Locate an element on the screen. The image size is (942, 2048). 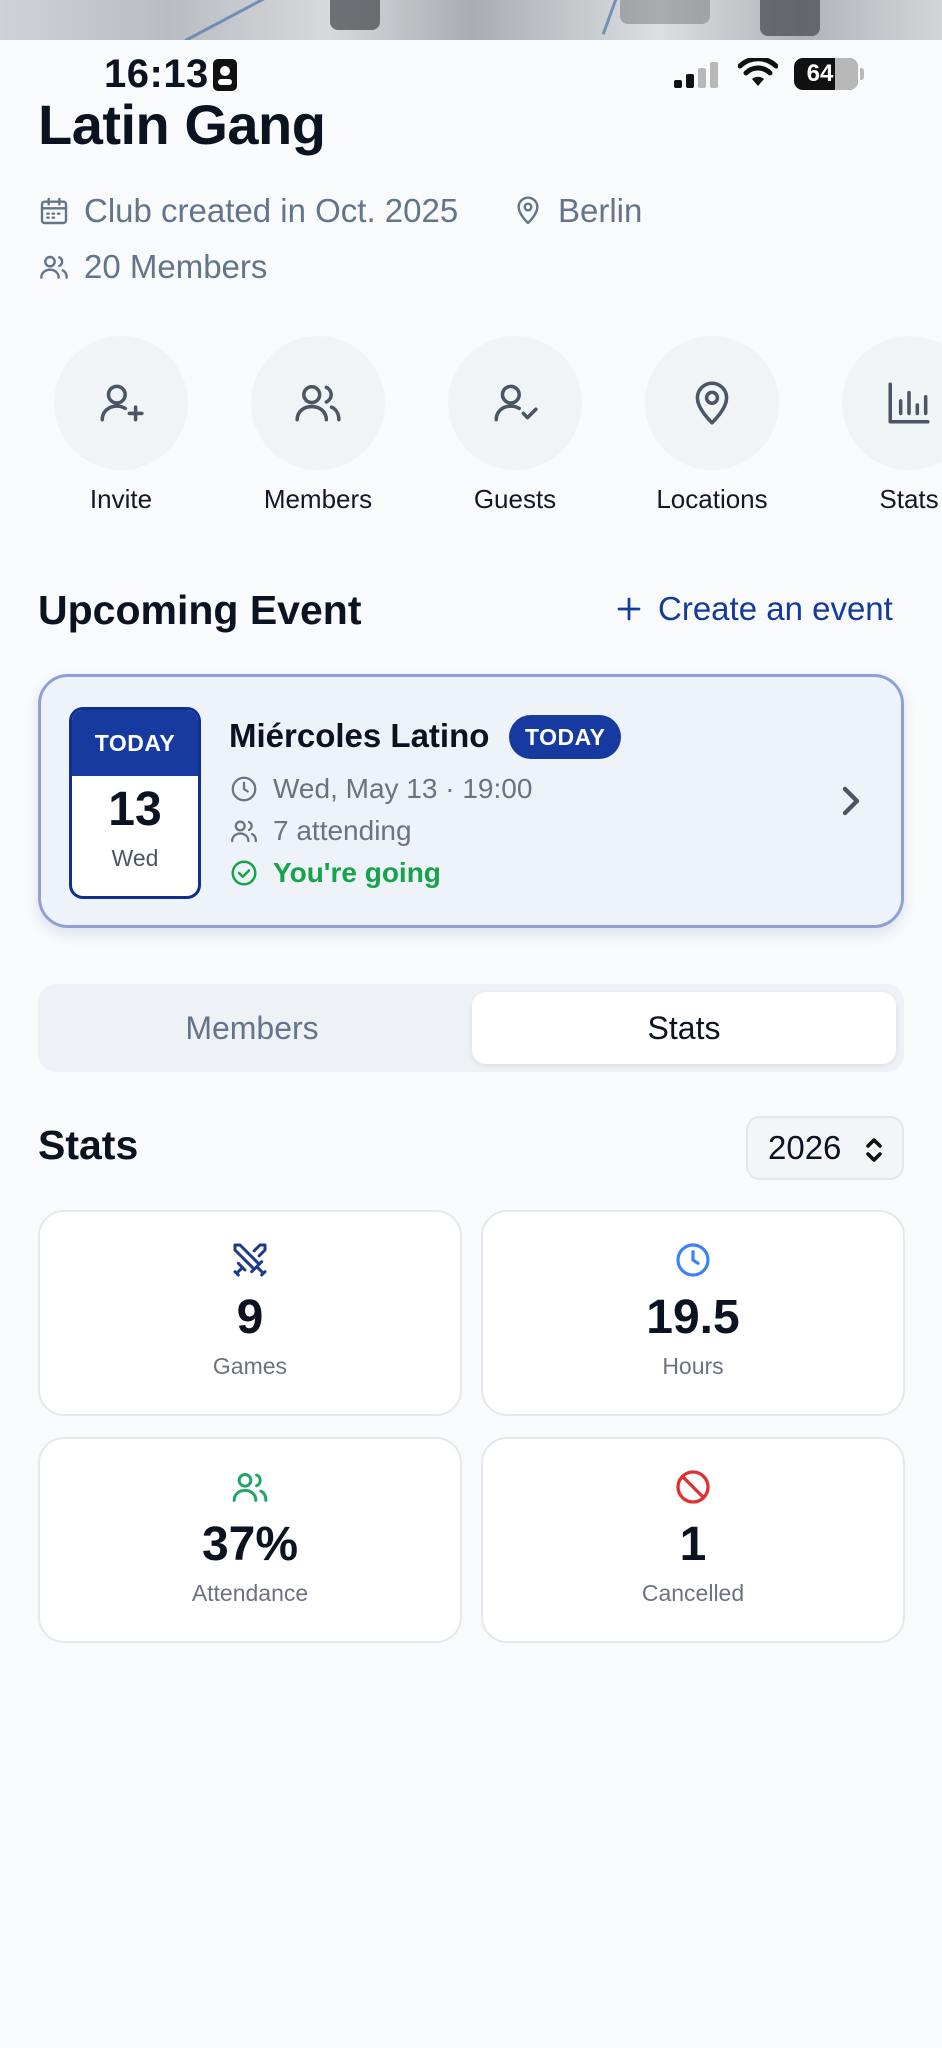
create-event-label: Create an event is located at coordinates (775, 609).